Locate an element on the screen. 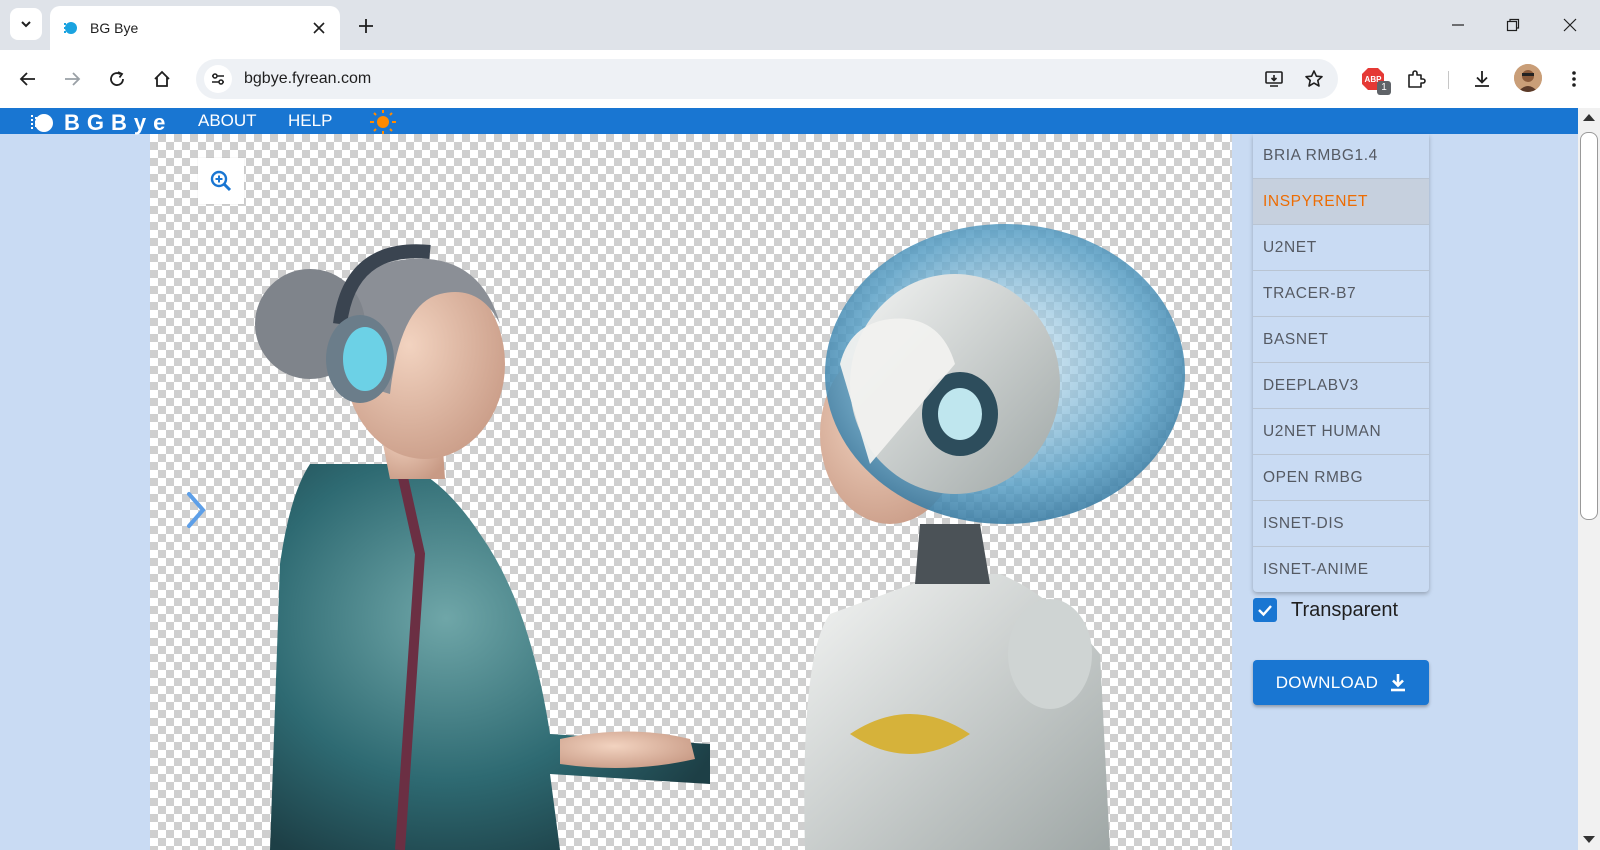  transparent-option: Transparent is located at coordinates (1325, 610).